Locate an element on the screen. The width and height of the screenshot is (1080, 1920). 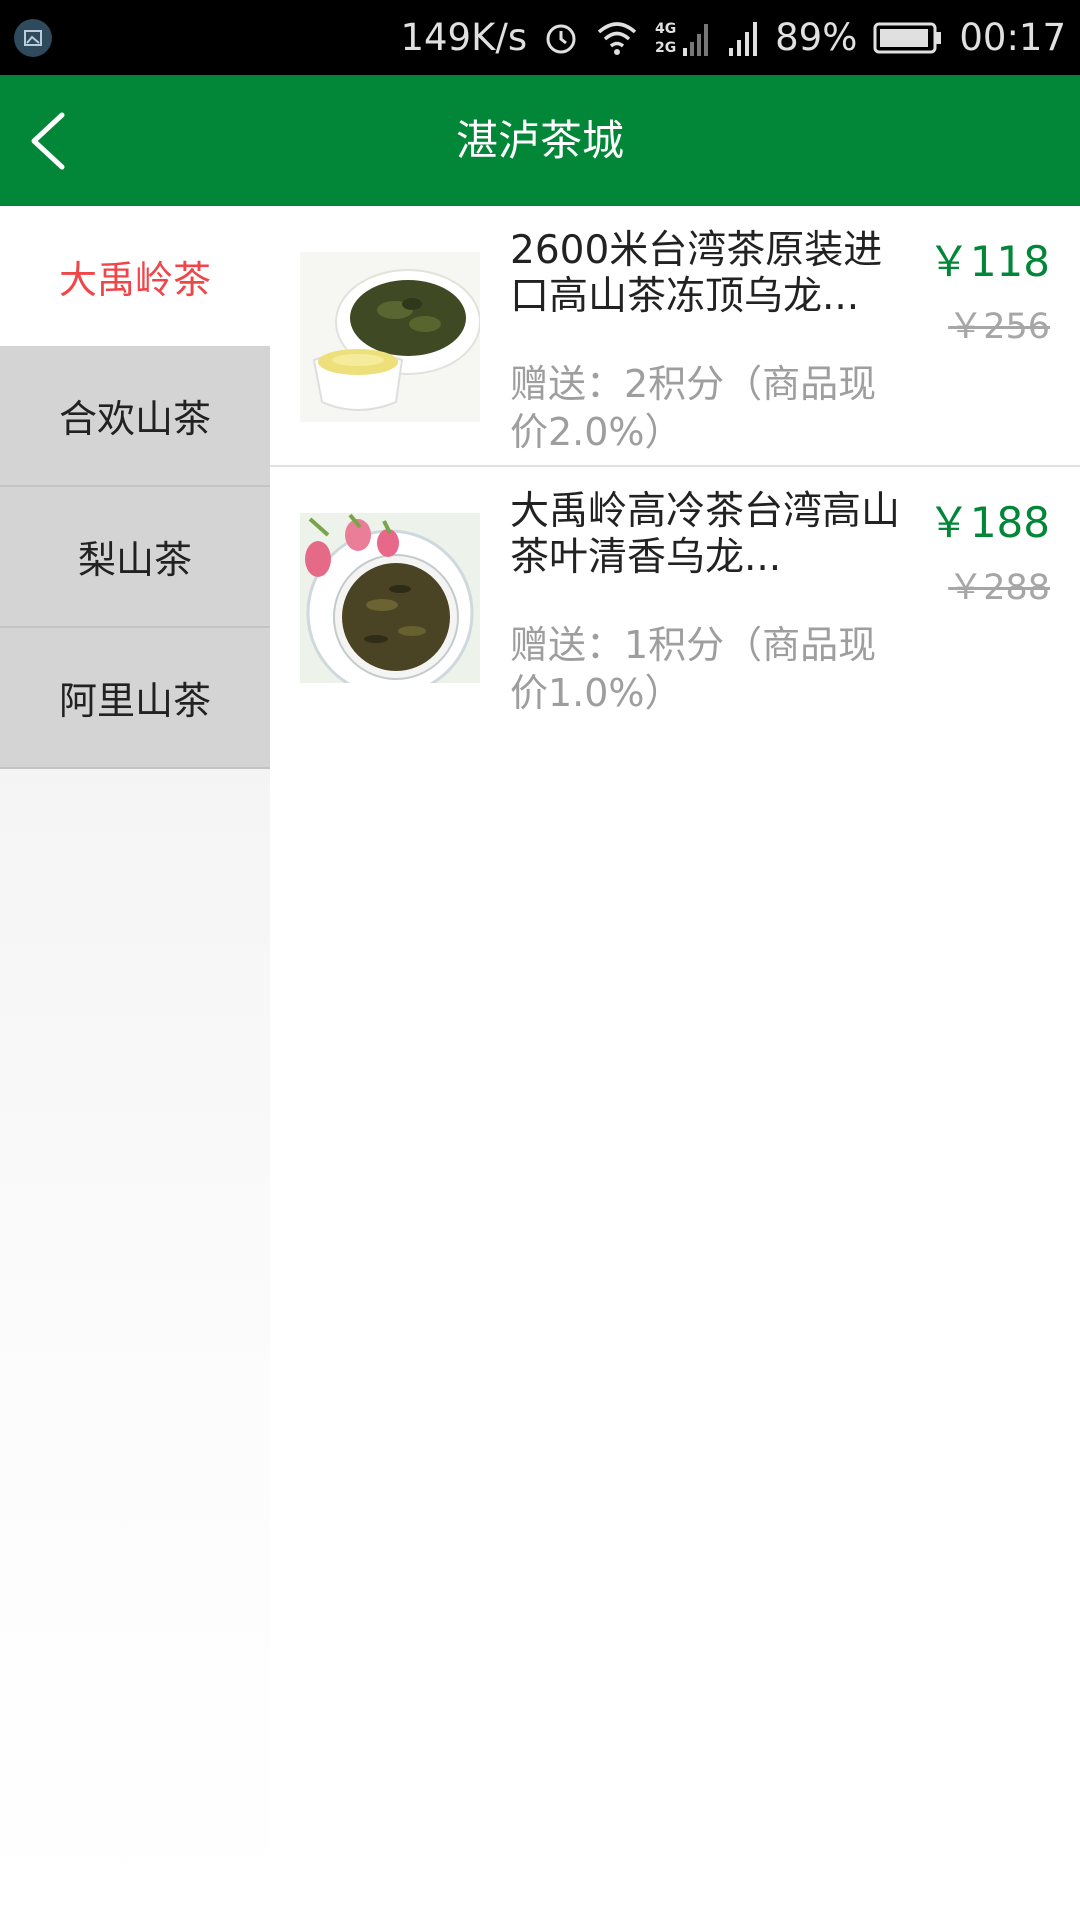
signal-icon is located at coordinates (743, 38).